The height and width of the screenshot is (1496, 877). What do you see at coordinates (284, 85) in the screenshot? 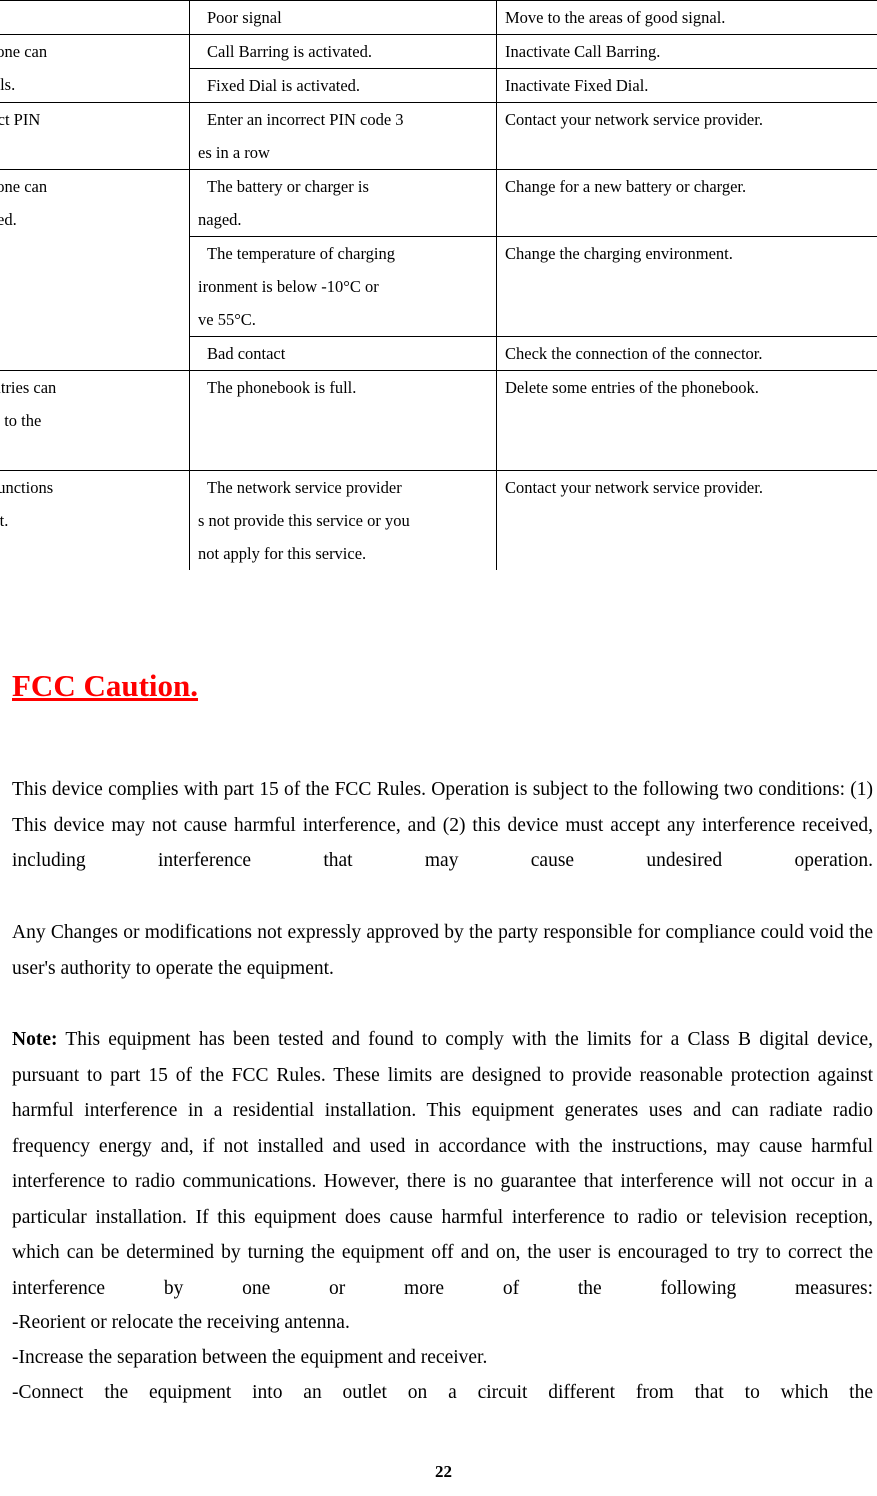
I see `cause-line: Fixed Dial is activated.` at bounding box center [284, 85].